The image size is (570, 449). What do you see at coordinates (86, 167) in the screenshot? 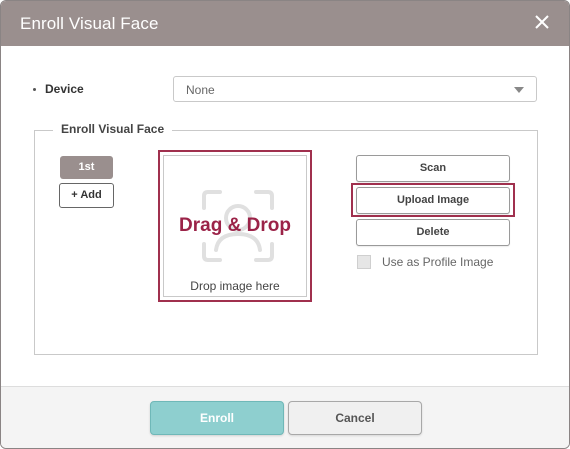
I see `slot-tab-1st: 1st` at bounding box center [86, 167].